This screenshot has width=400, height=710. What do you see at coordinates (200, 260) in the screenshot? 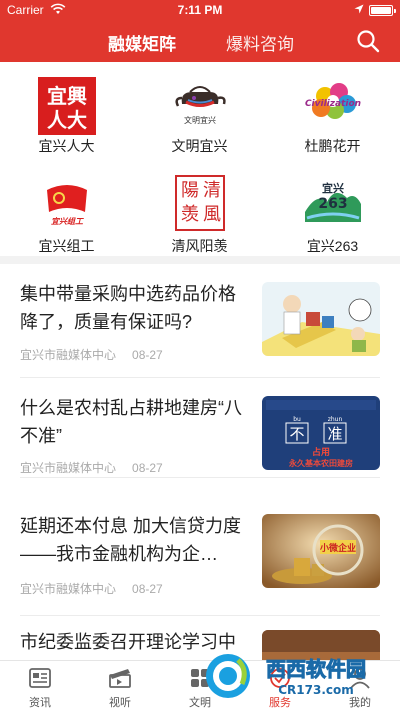
I see `section-divider` at bounding box center [200, 260].